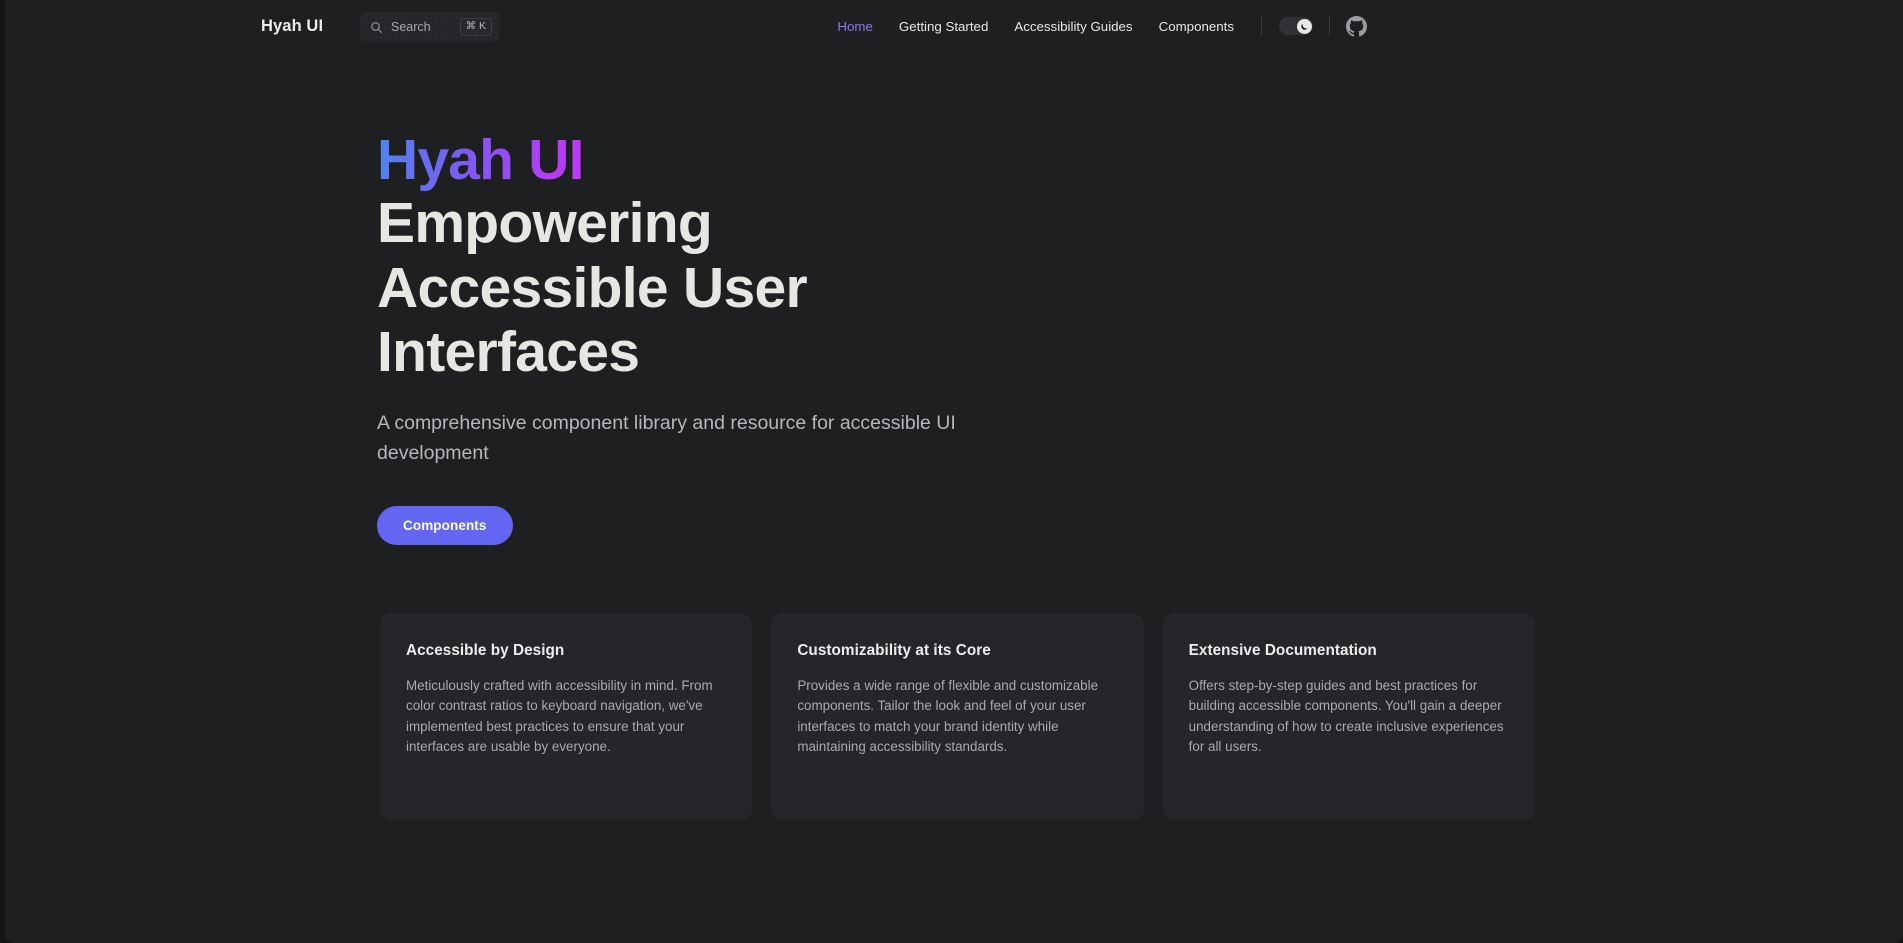 Image resolution: width=1903 pixels, height=943 pixels. I want to click on nav-divider-right, so click(1329, 26).